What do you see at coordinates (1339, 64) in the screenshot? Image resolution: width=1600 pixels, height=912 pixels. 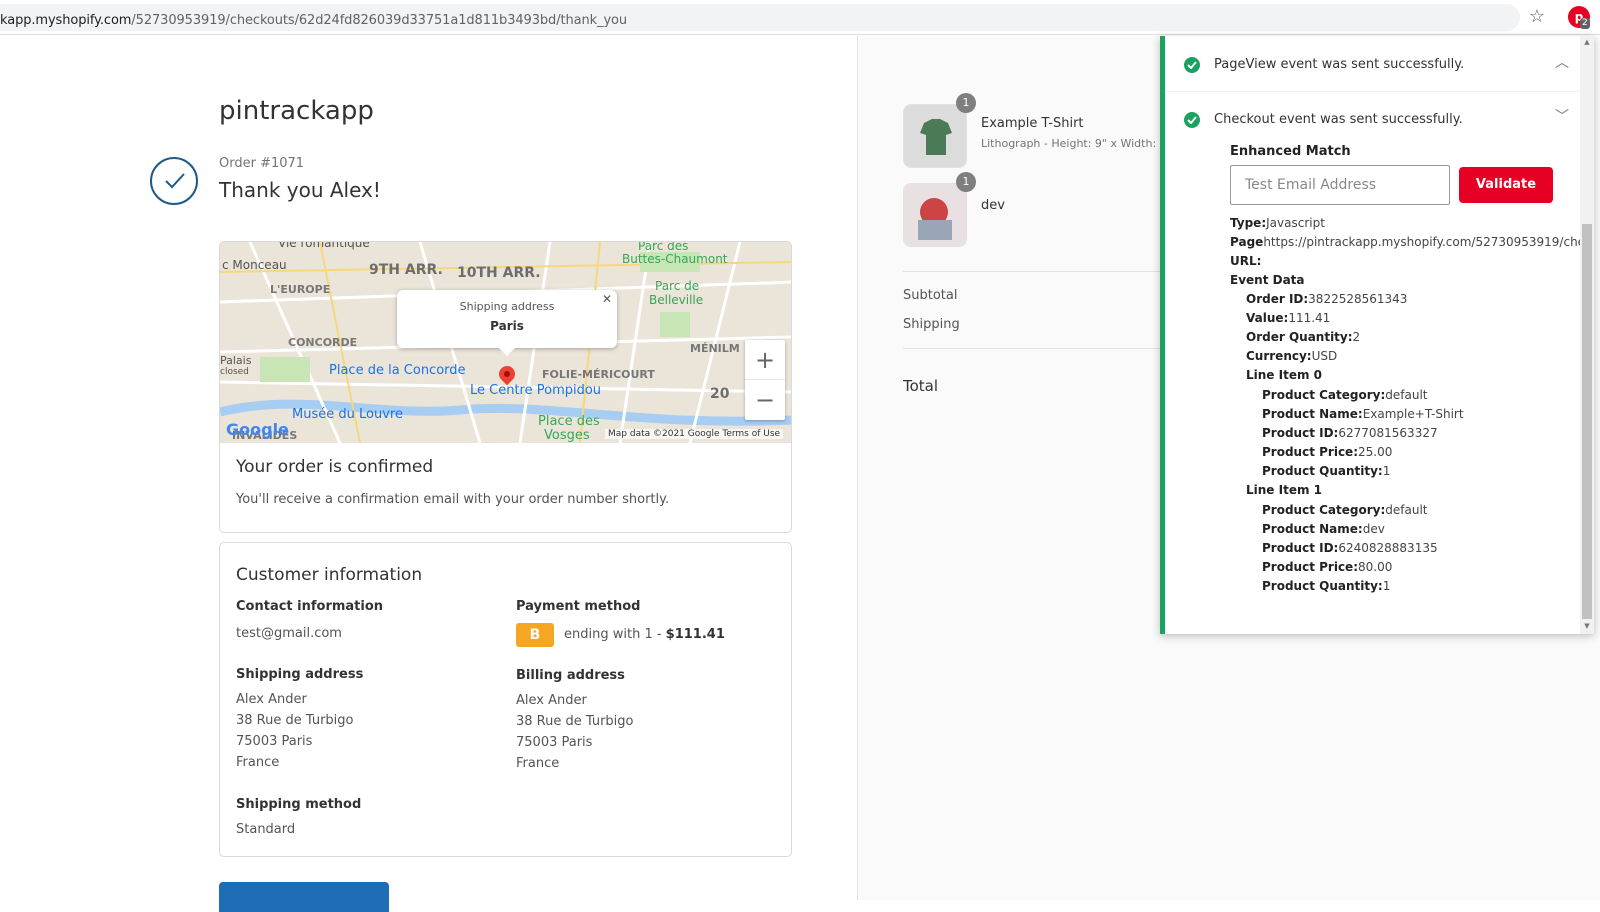 I see `event-status-text: PageView event was sent successfully.` at bounding box center [1339, 64].